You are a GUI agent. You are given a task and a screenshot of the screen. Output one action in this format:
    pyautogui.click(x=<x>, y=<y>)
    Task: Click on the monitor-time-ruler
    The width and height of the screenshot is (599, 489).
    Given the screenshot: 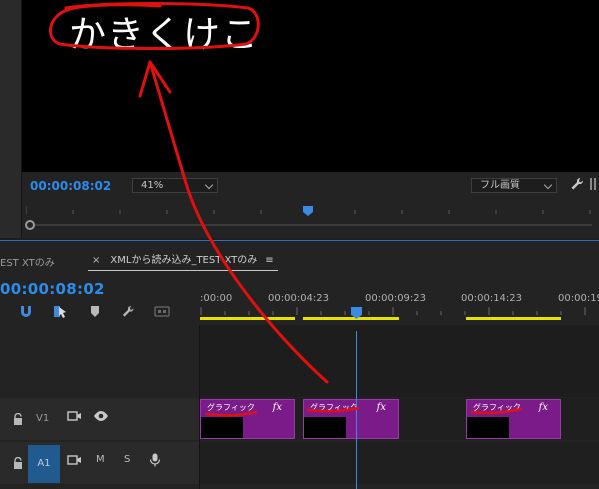 What is the action you would take?
    pyautogui.click(x=311, y=211)
    